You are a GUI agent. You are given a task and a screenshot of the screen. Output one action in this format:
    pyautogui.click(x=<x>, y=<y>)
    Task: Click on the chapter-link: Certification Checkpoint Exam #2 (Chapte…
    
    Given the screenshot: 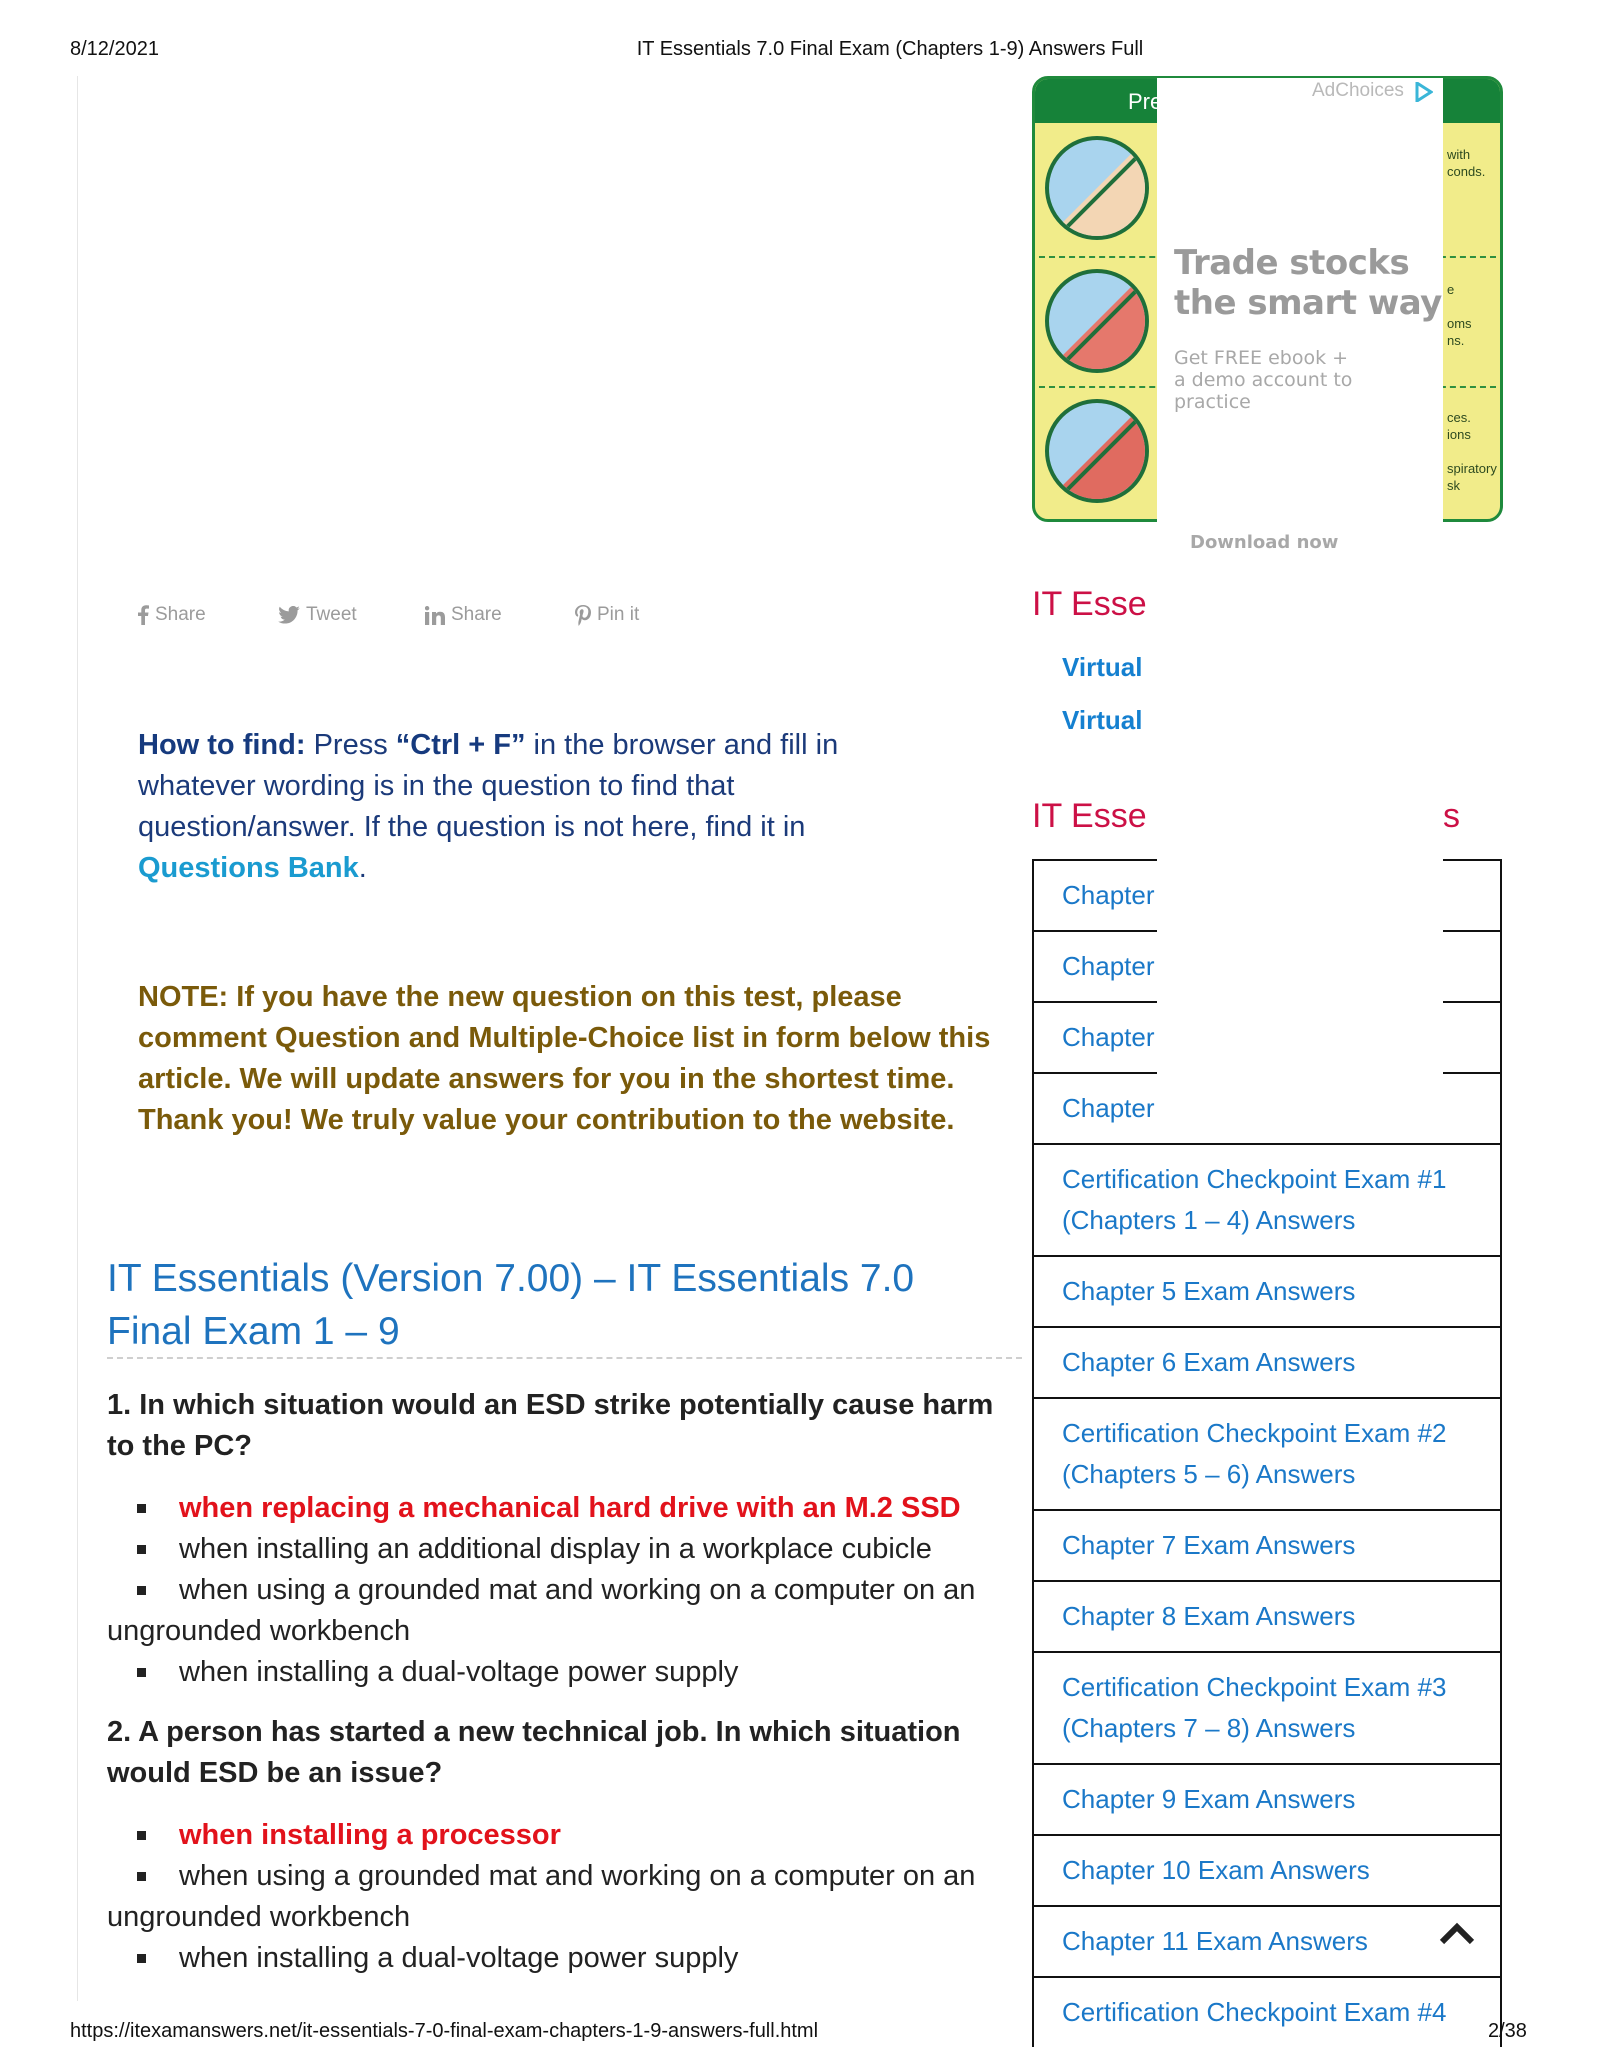 What is the action you would take?
    pyautogui.click(x=1267, y=1455)
    